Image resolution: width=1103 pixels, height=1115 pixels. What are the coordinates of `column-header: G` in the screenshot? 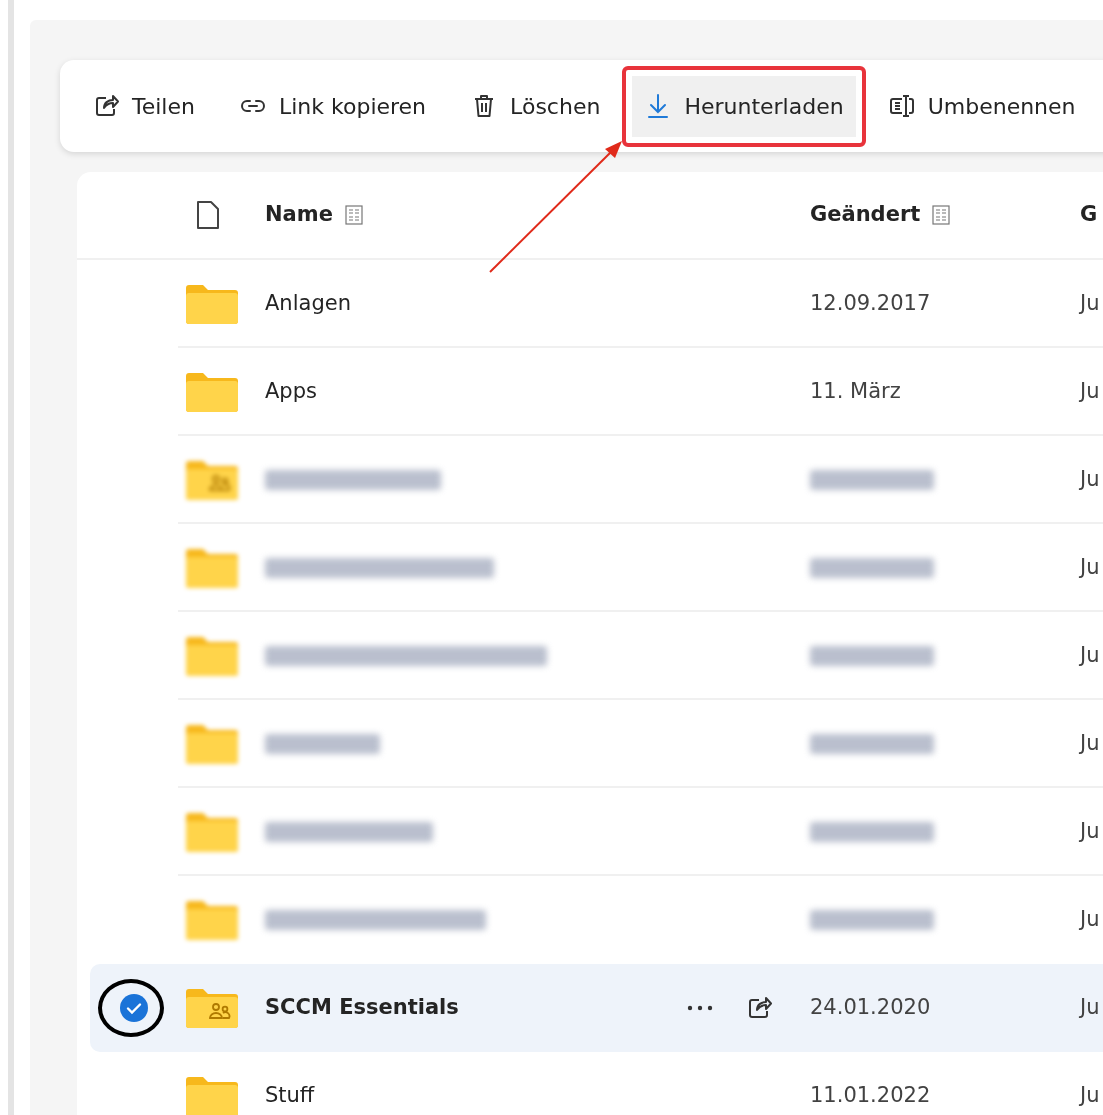 It's located at (1089, 215).